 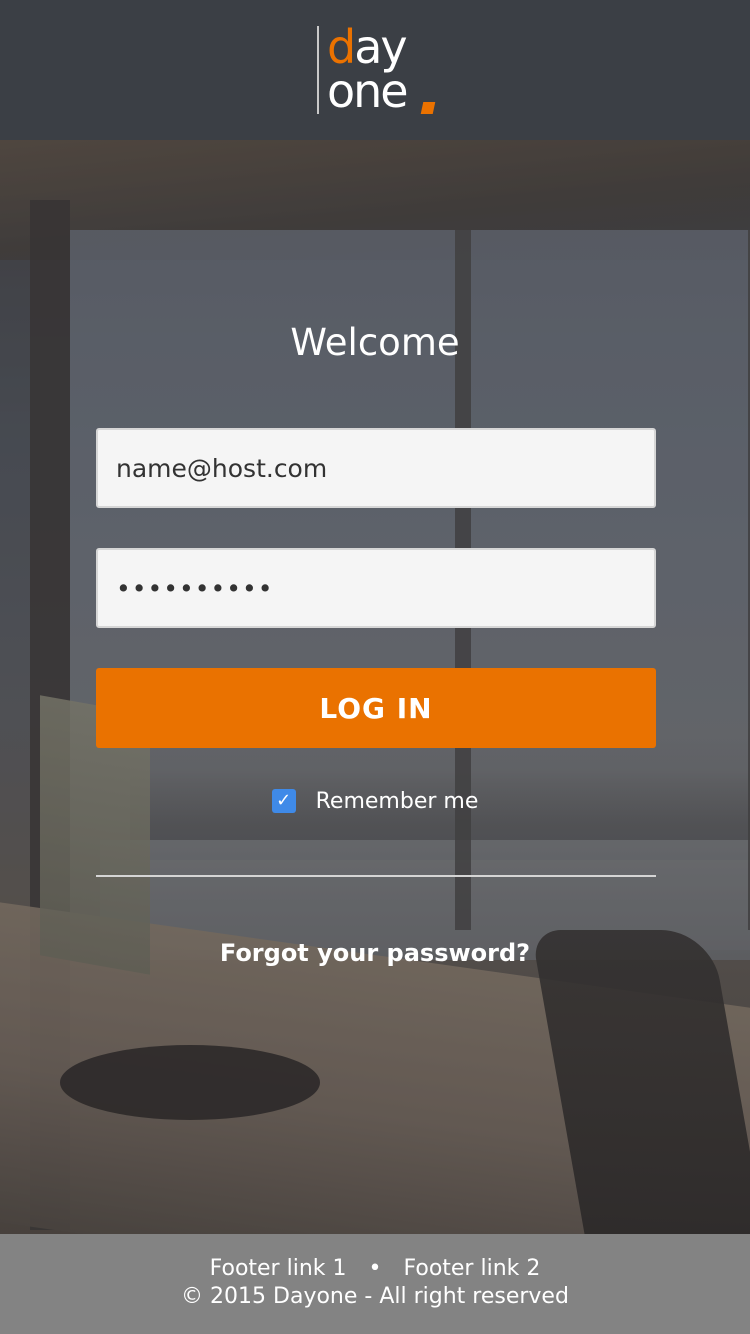 What do you see at coordinates (376, 876) in the screenshot?
I see `divider` at bounding box center [376, 876].